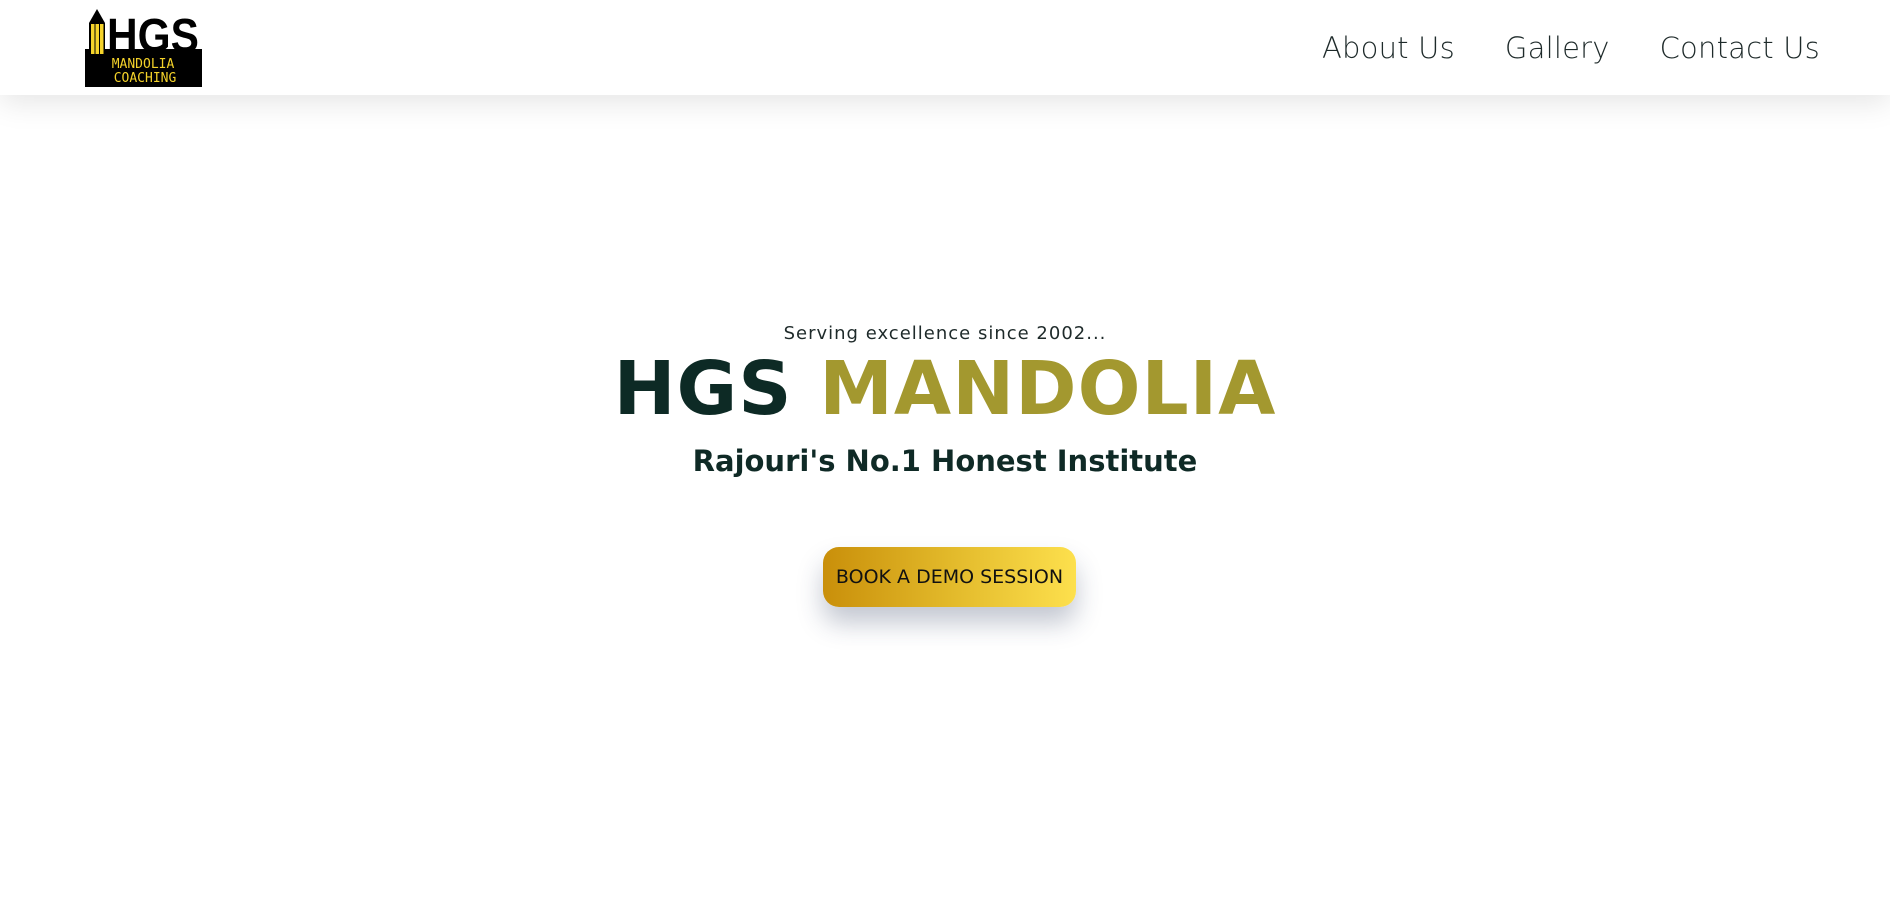 This screenshot has width=1890, height=906. What do you see at coordinates (1048, 389) in the screenshot?
I see `hero-title-mandolia: MANDOLIA` at bounding box center [1048, 389].